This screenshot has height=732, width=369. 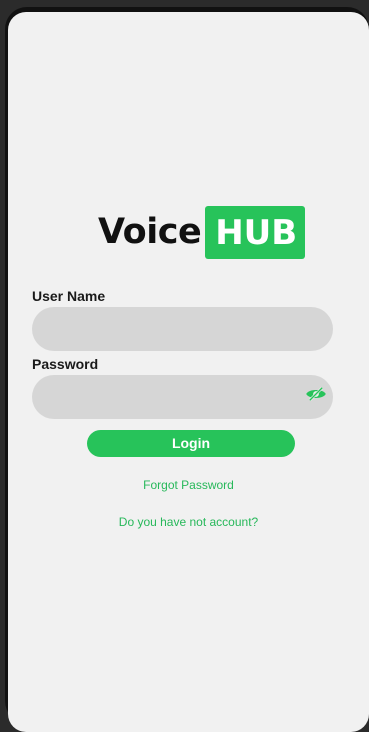 What do you see at coordinates (188, 485) in the screenshot?
I see `forgot-password-link: Forgot Password` at bounding box center [188, 485].